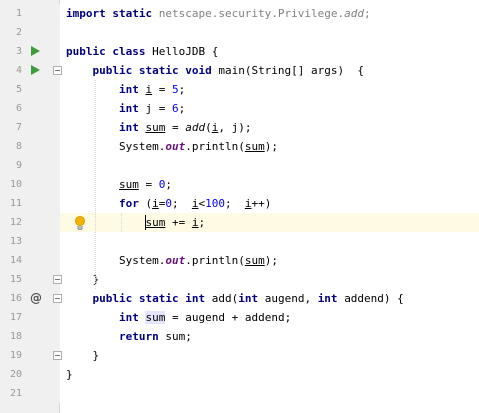  Describe the element at coordinates (175, 260) in the screenshot. I see `code-token: out` at that location.